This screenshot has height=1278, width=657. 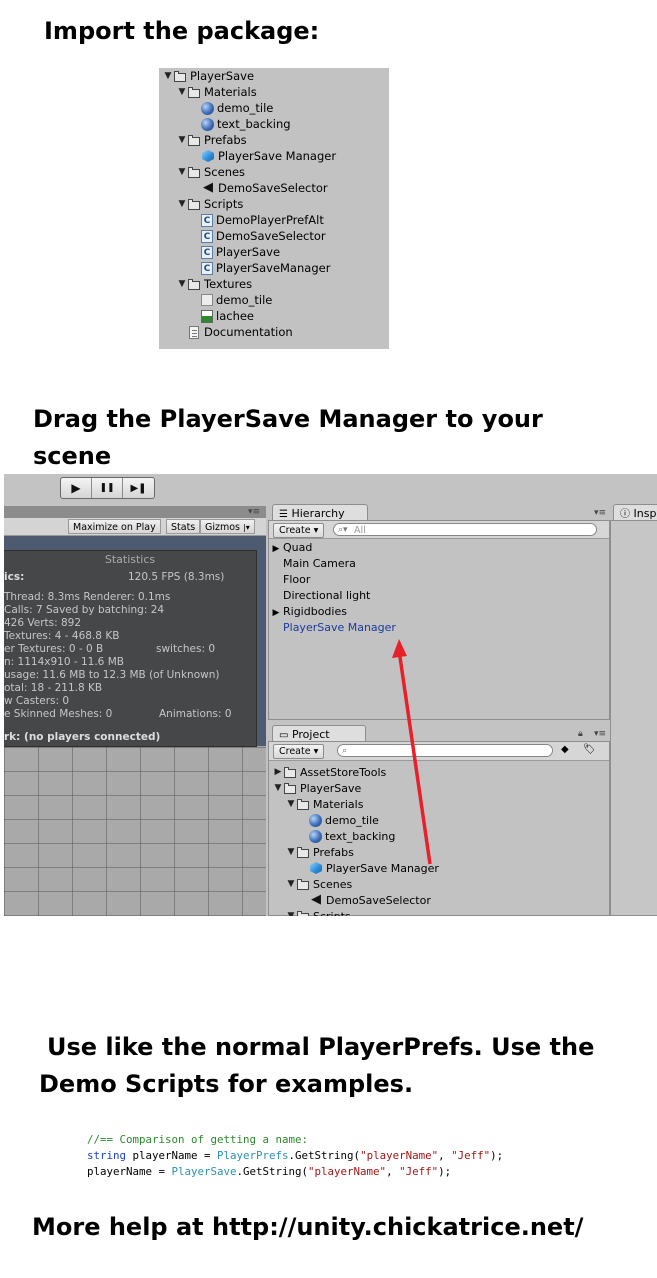 What do you see at coordinates (321, 1047) in the screenshot?
I see `usage-heading-line1: Use like the normal PlayerPrefs. Use the` at bounding box center [321, 1047].